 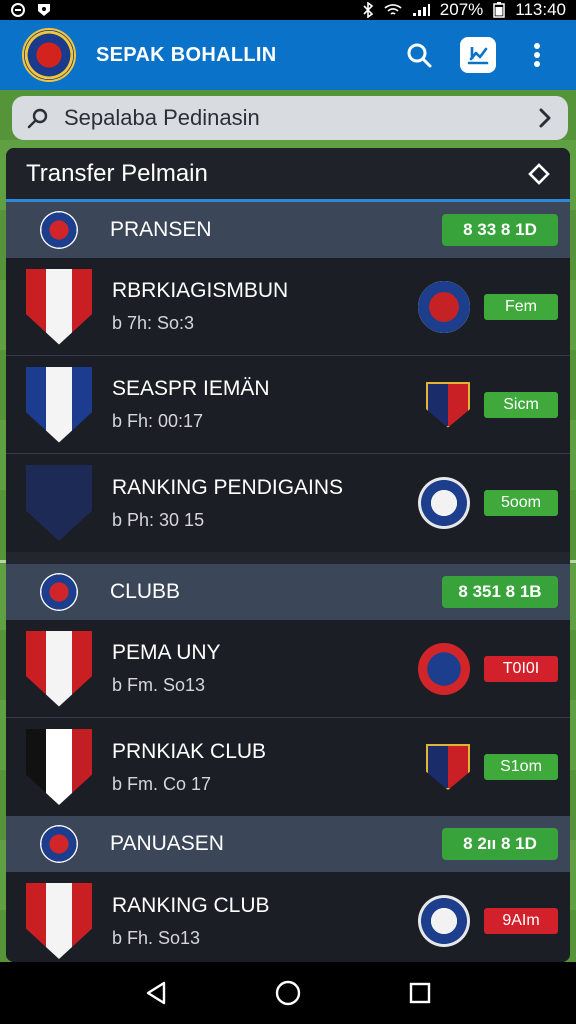 I want to click on wifi-icon, so click(x=393, y=9).